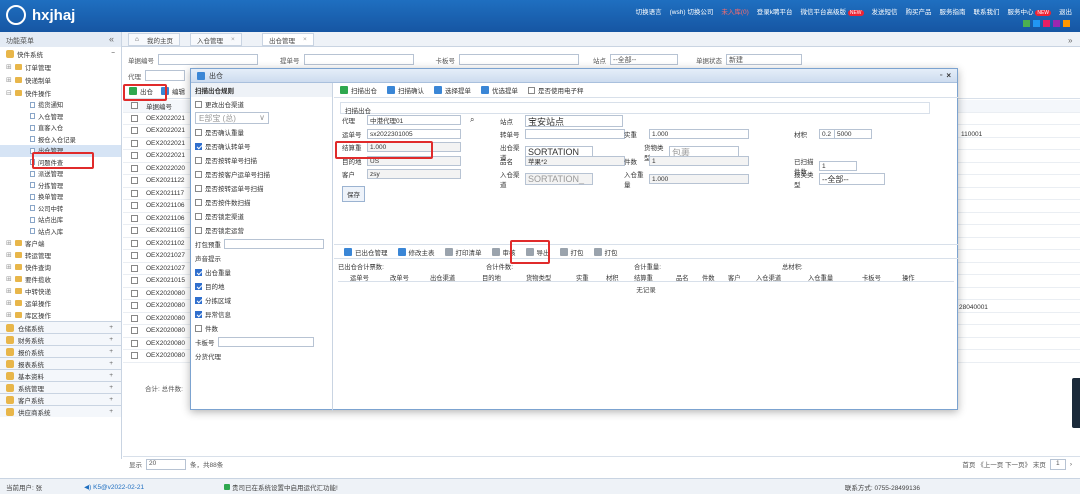 Image resolution: width=1080 pixels, height=494 pixels. I want to click on system-header: 供应商系统 +, so click(60, 411).